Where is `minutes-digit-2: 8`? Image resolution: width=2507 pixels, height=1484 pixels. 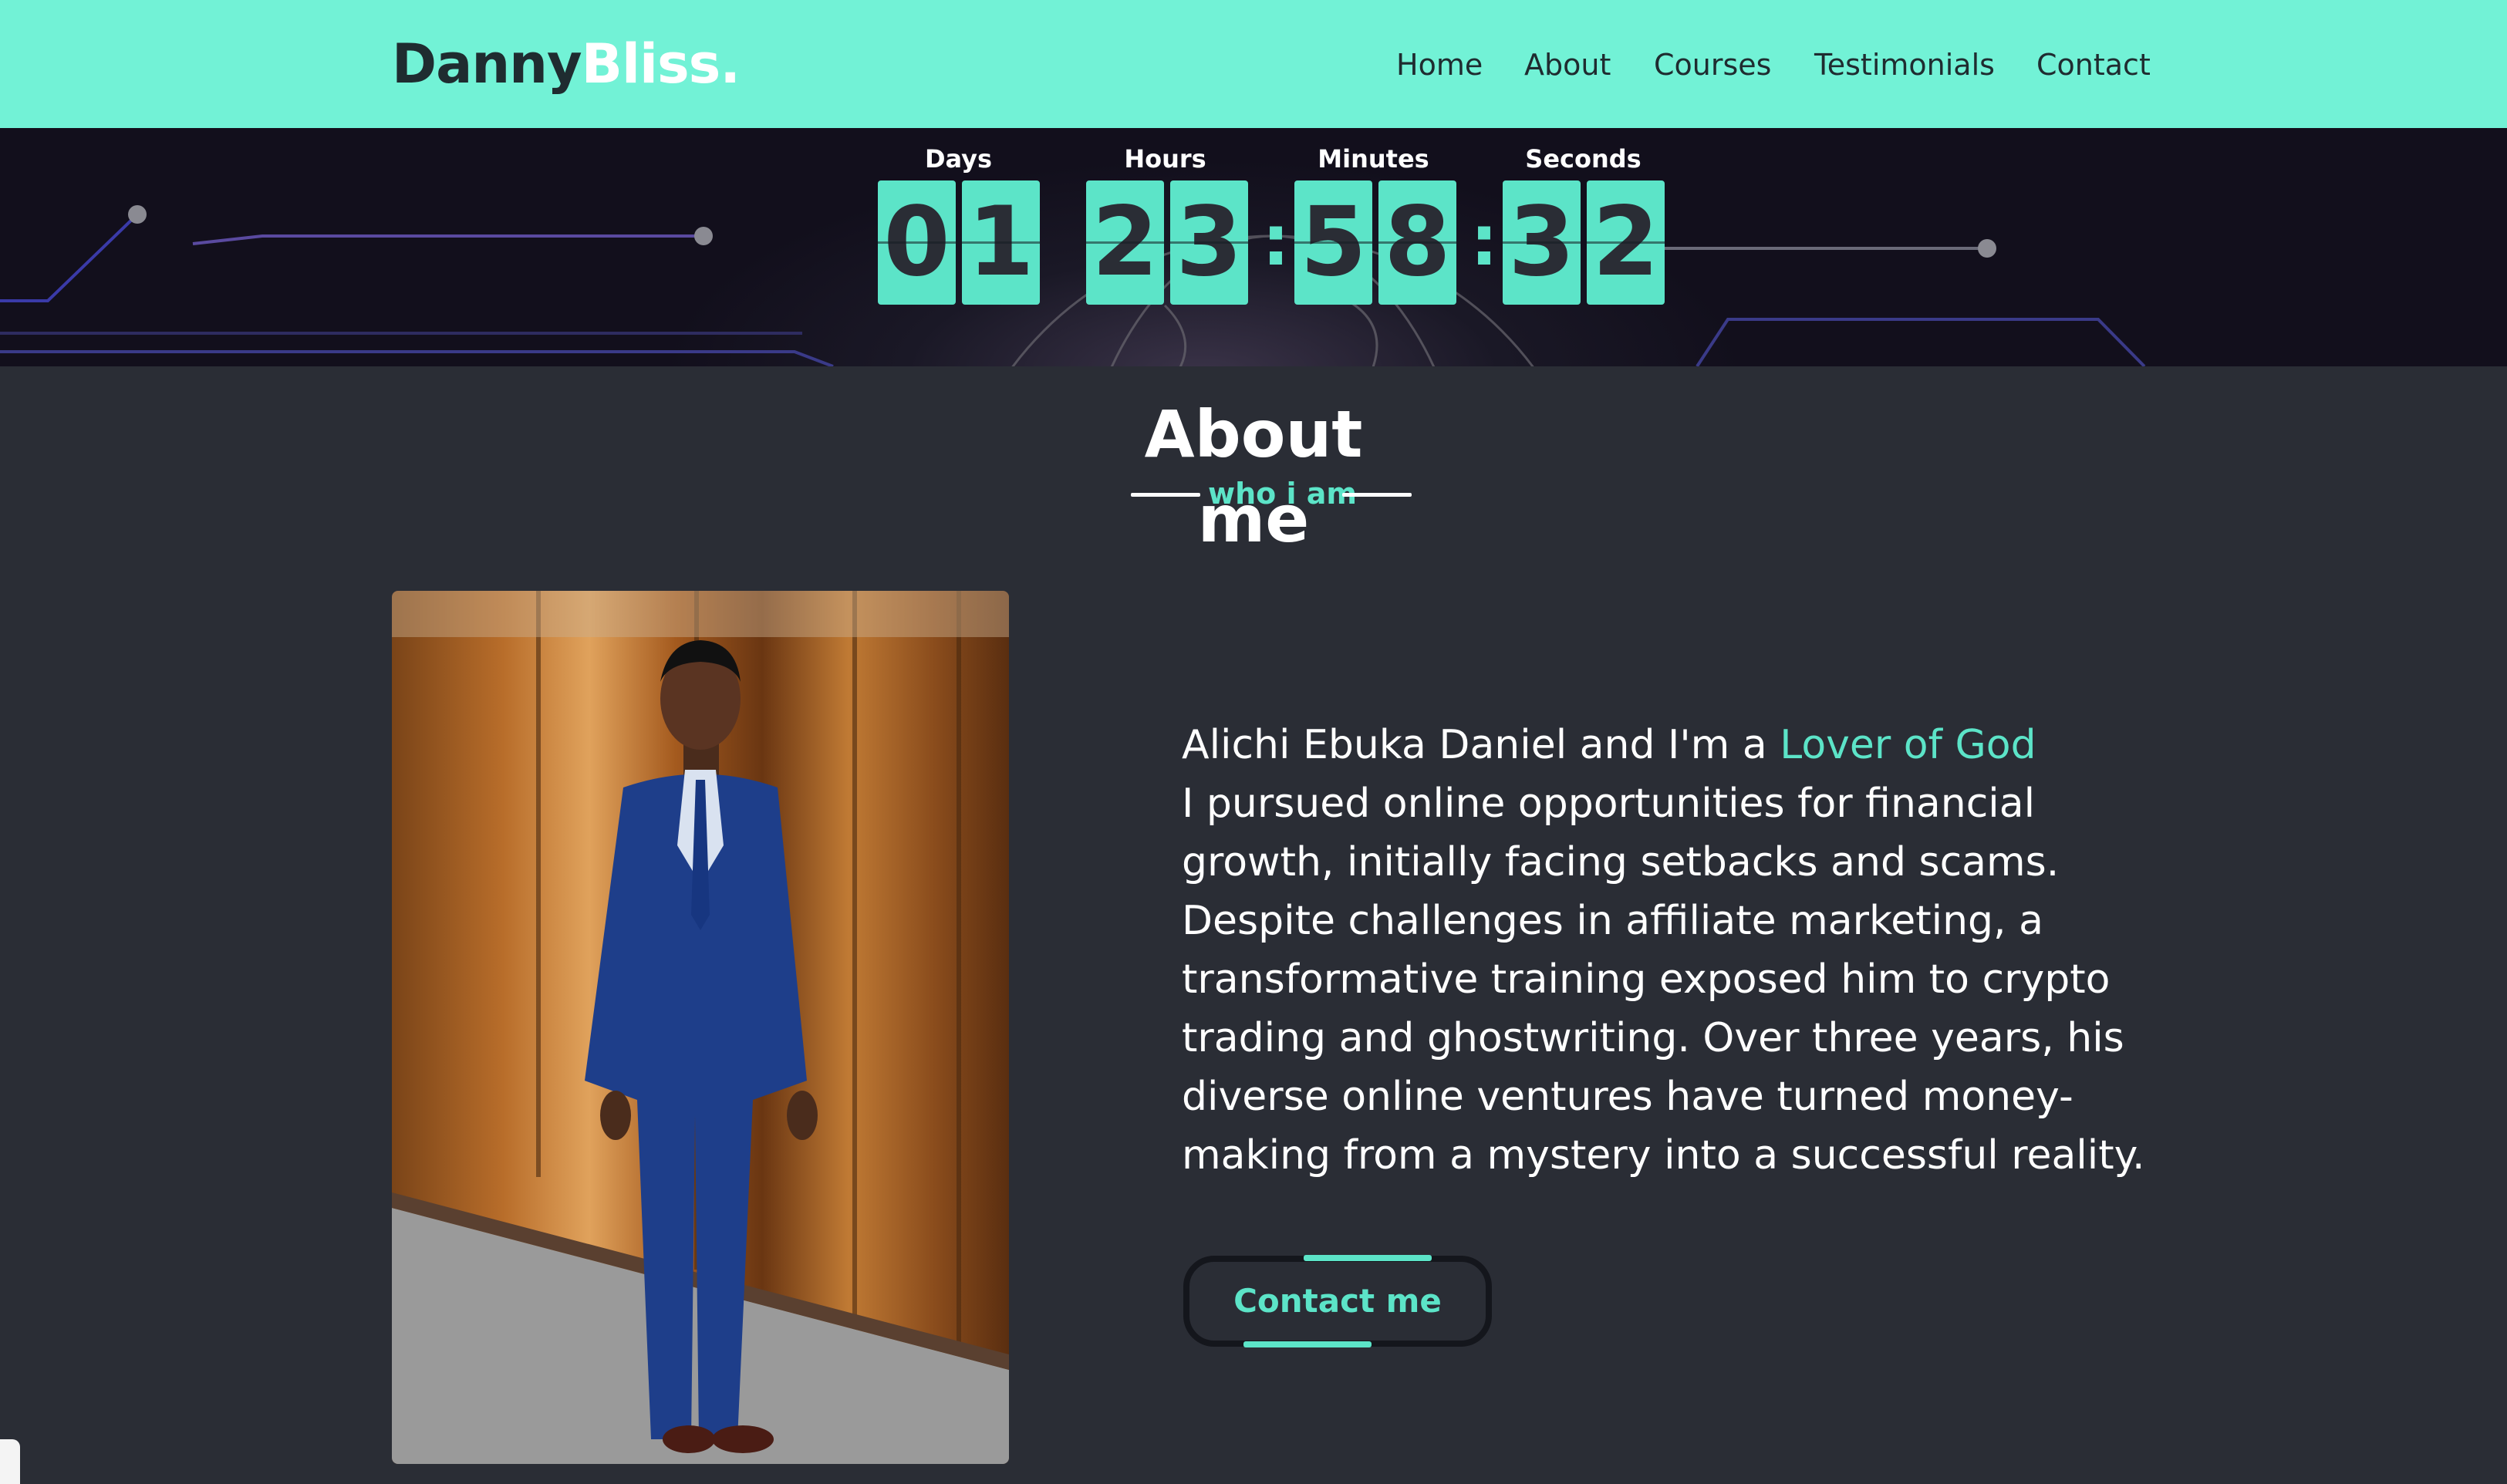 minutes-digit-2: 8 is located at coordinates (1417, 242).